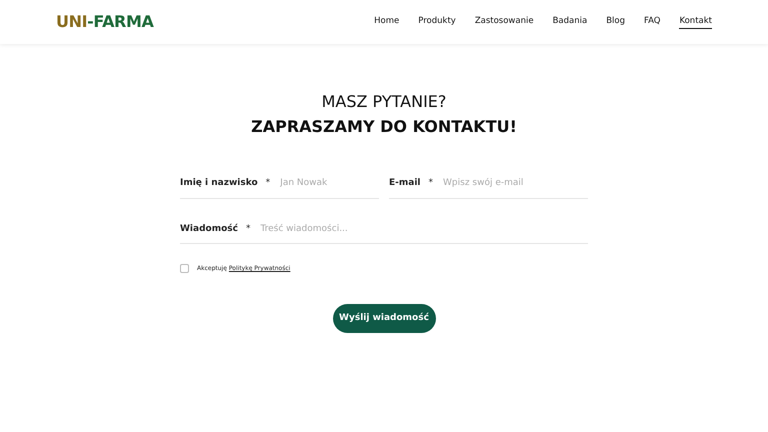 The image size is (768, 432). Describe the element at coordinates (105, 22) in the screenshot. I see `logo: UNI-FARMA` at that location.